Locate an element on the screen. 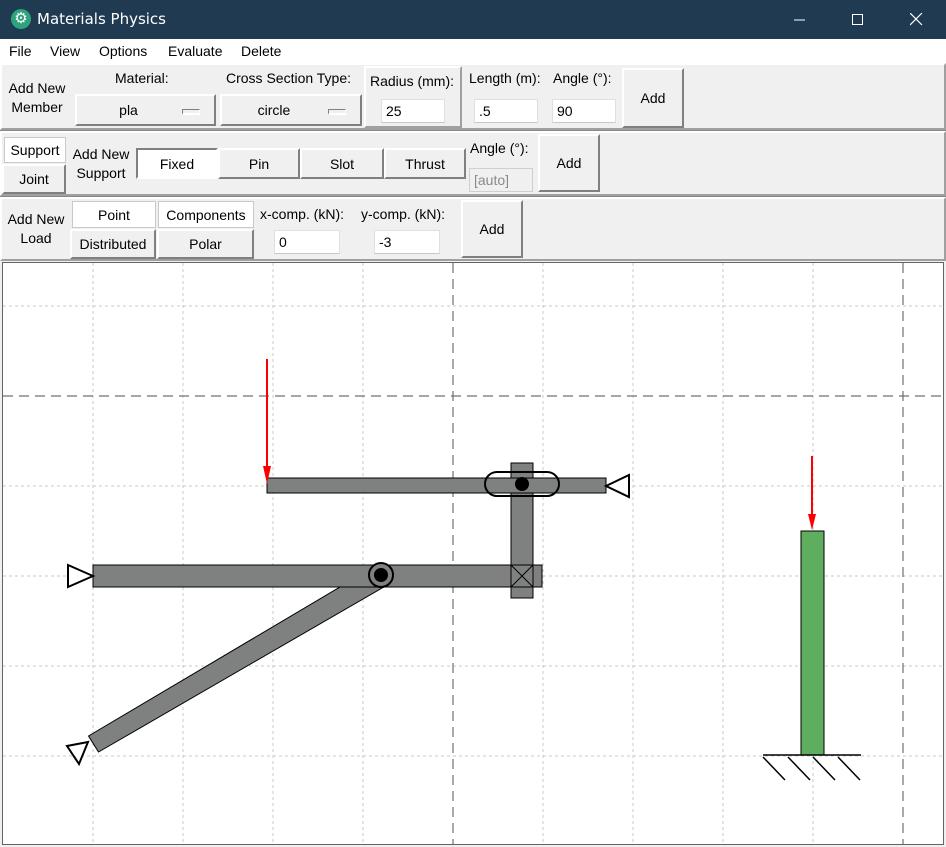 The image size is (946, 847). support-type-pin: Pin is located at coordinates (259, 163).